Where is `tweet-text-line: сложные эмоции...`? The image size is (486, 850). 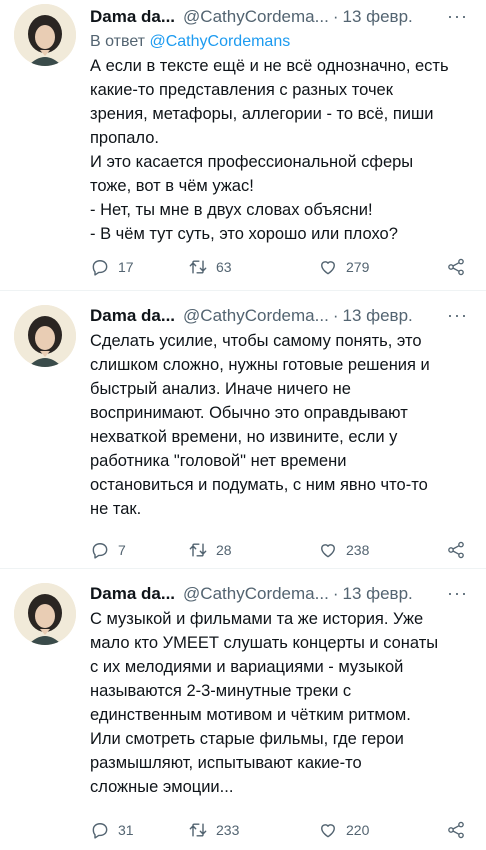 tweet-text-line: сложные эмоции... is located at coordinates (162, 787).